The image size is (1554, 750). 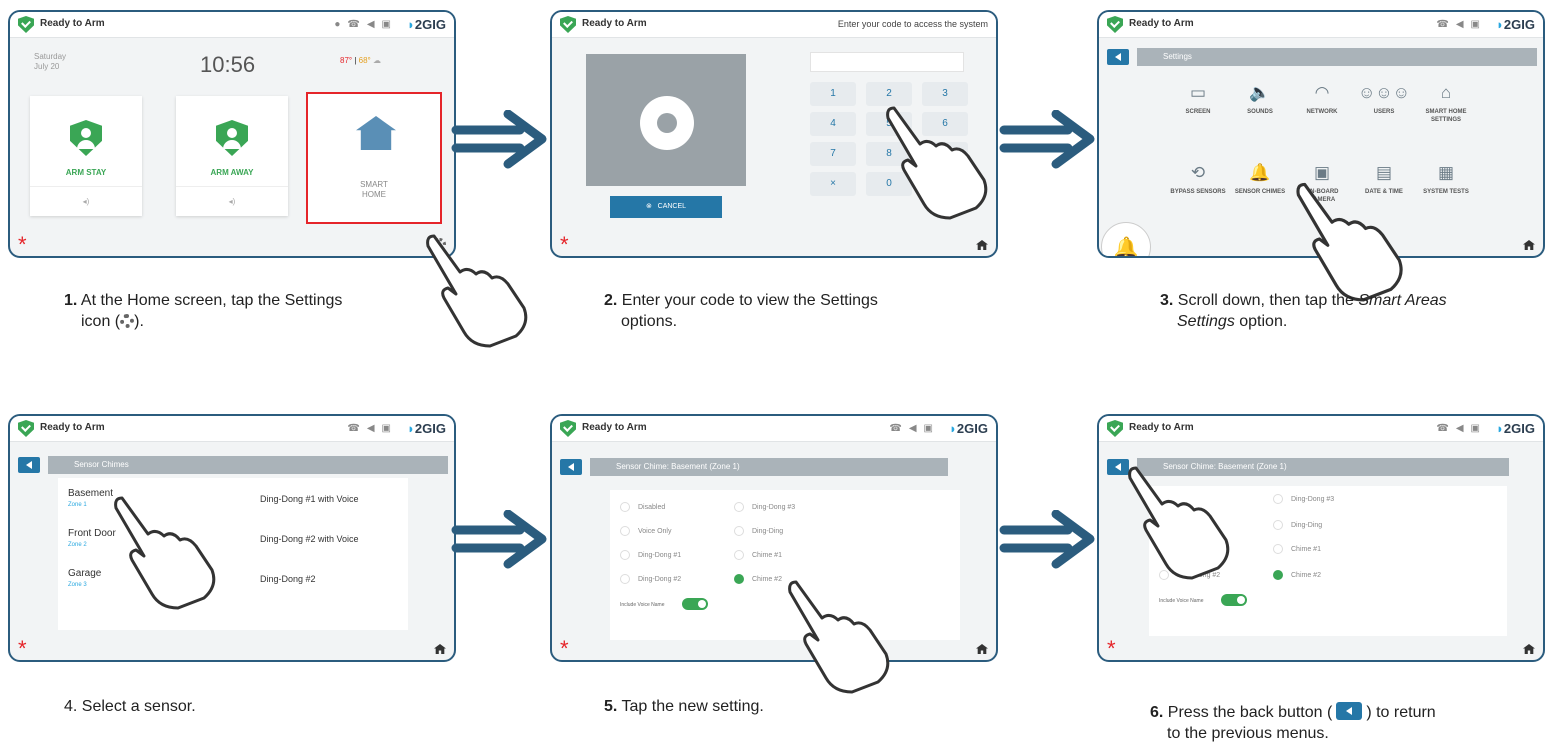 What do you see at coordinates (248, 465) in the screenshot?
I see `sensor-chimes-title-bar: Sensor Chimes` at bounding box center [248, 465].